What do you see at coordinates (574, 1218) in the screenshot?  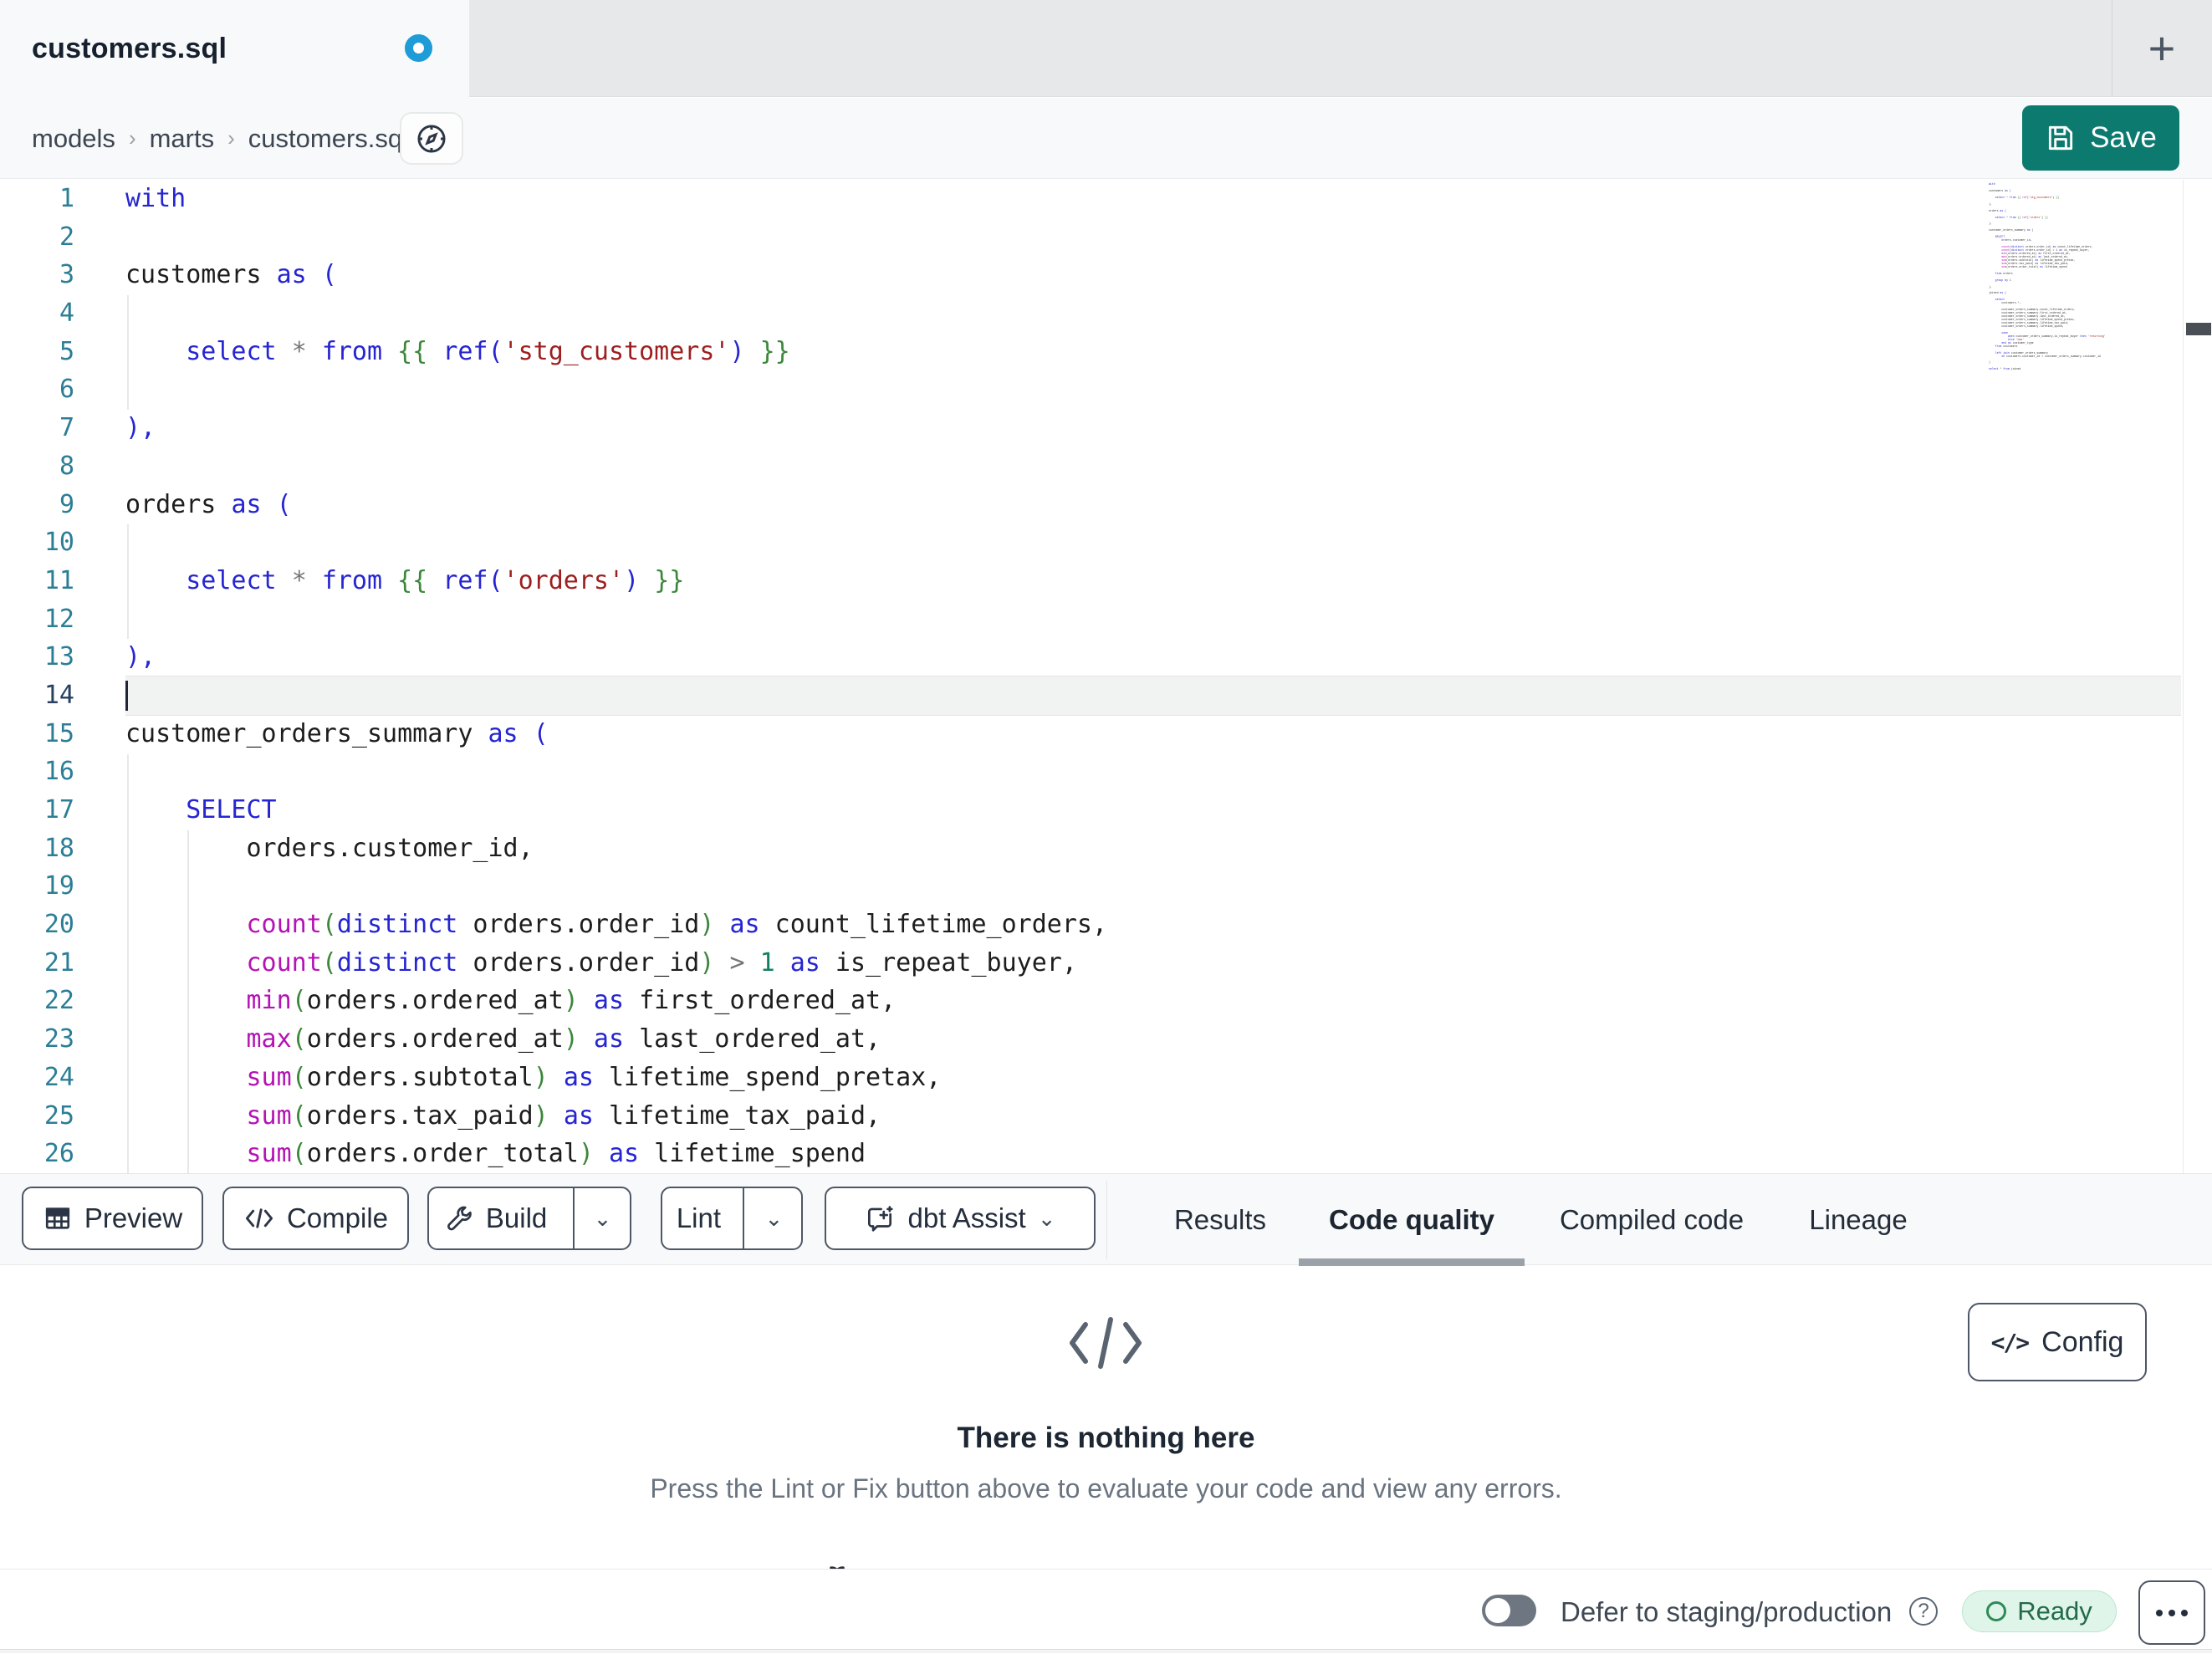 I see `build-split-divider` at bounding box center [574, 1218].